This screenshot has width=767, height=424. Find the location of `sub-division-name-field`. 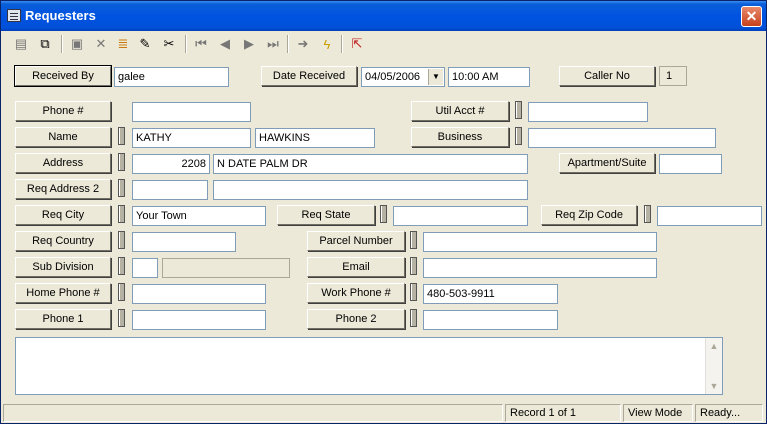

sub-division-name-field is located at coordinates (226, 268).